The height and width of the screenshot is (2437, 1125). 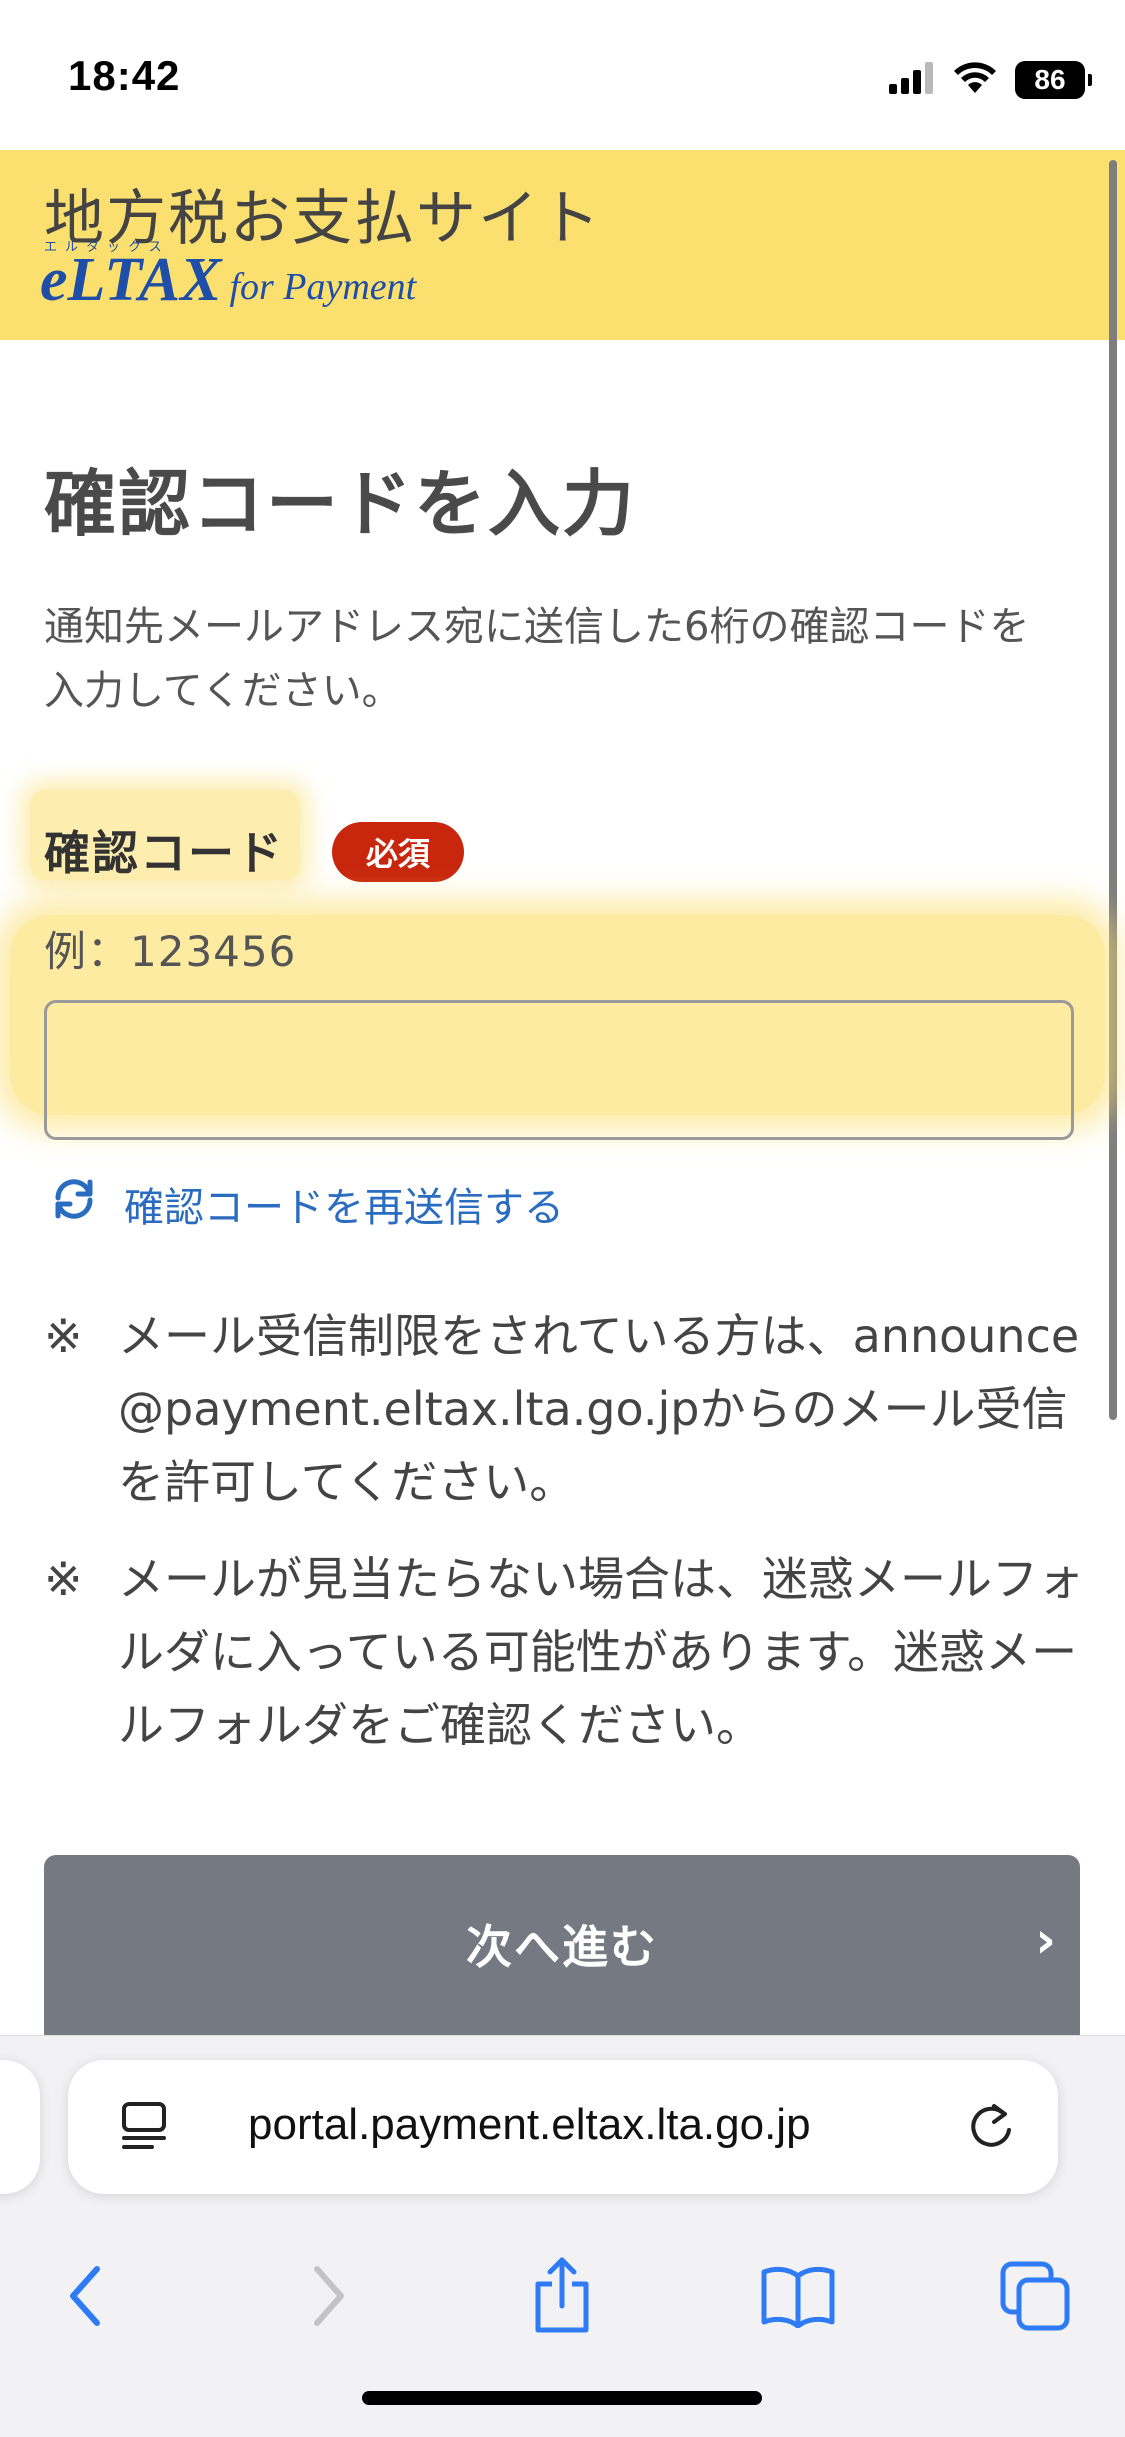 I want to click on site-header: 地方税お支払サイト エルタックス eLTAX for Payment, so click(x=562, y=245).